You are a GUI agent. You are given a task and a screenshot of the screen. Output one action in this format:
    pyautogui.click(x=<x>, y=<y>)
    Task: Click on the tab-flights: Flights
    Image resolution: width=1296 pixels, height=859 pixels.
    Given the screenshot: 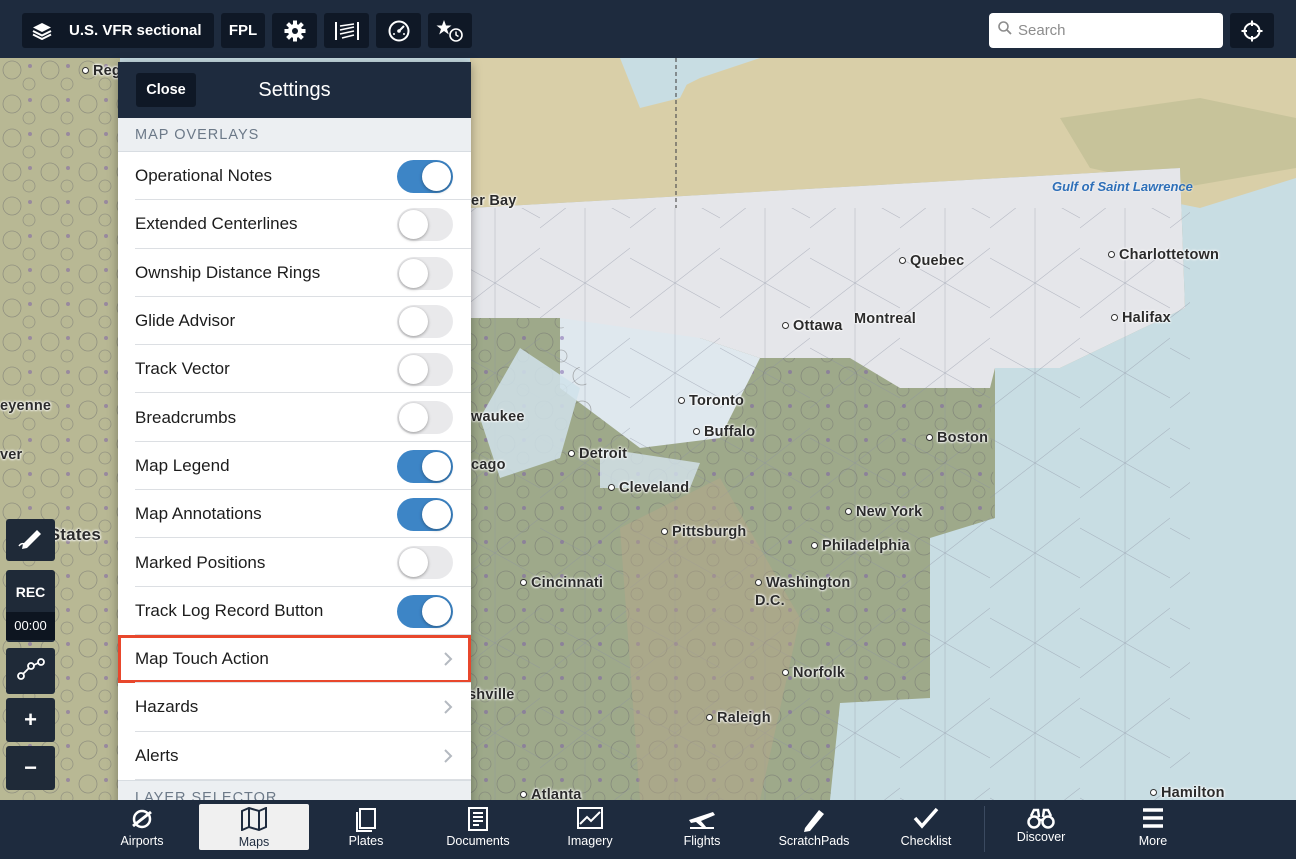 What is the action you would take?
    pyautogui.click(x=702, y=829)
    